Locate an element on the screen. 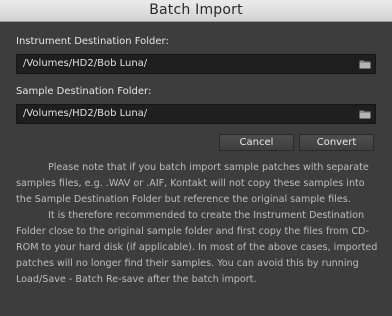 The width and height of the screenshot is (392, 316). instrument-folder-label: Instrument Destination Folder: is located at coordinates (92, 41).